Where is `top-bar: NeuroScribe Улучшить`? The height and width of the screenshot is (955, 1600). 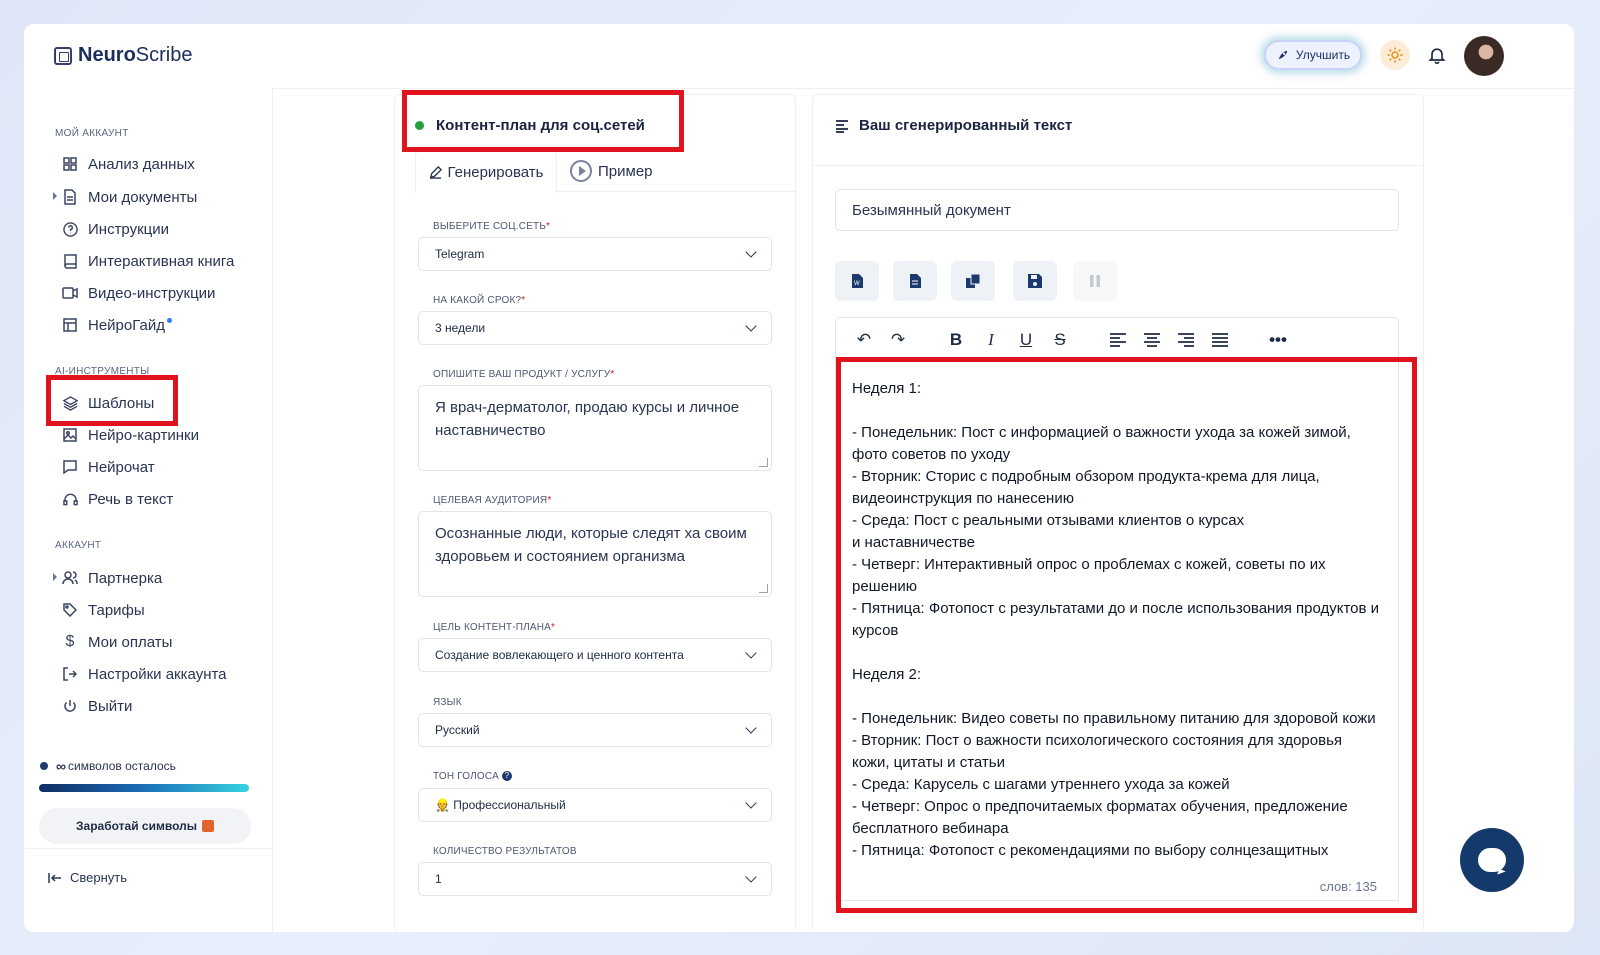
top-bar: NeuroScribe Улучшить is located at coordinates (799, 56).